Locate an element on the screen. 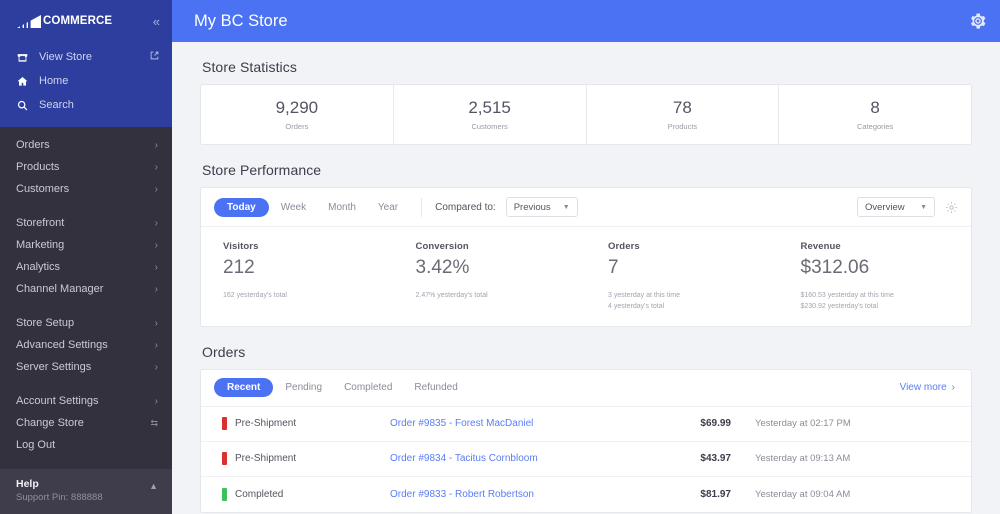 This screenshot has height=514, width=1000. sidebar-item-channel-manager: Channel Manager › is located at coordinates (86, 289).